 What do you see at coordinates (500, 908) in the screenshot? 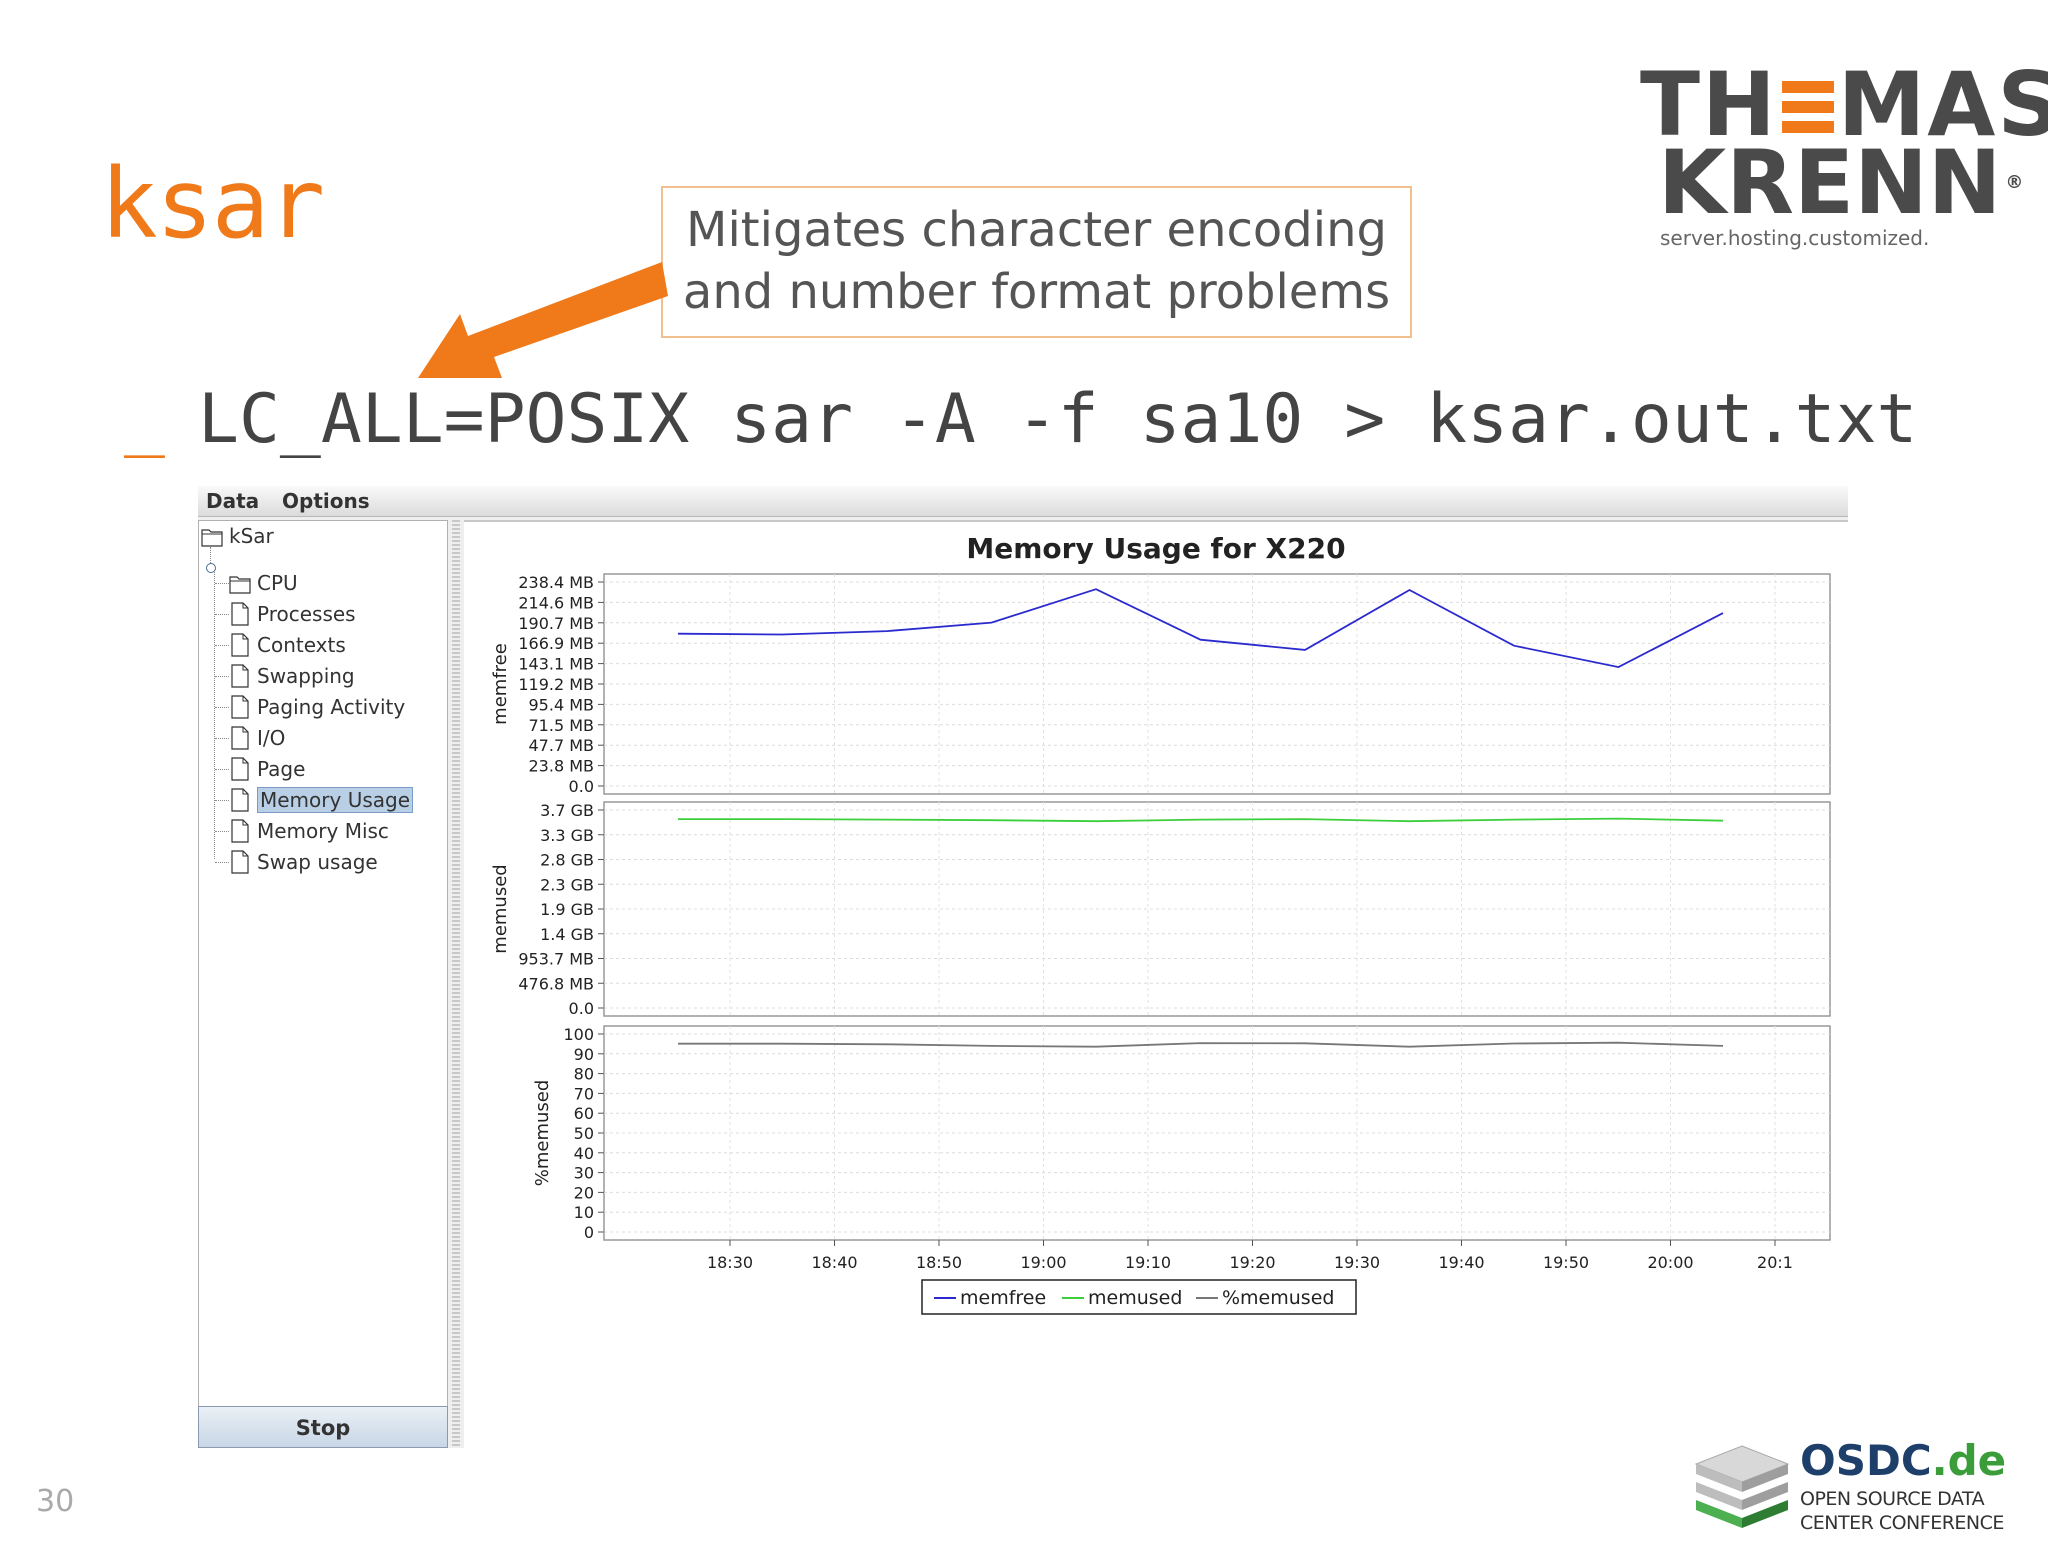
I see `y-axis-label: memused` at bounding box center [500, 908].